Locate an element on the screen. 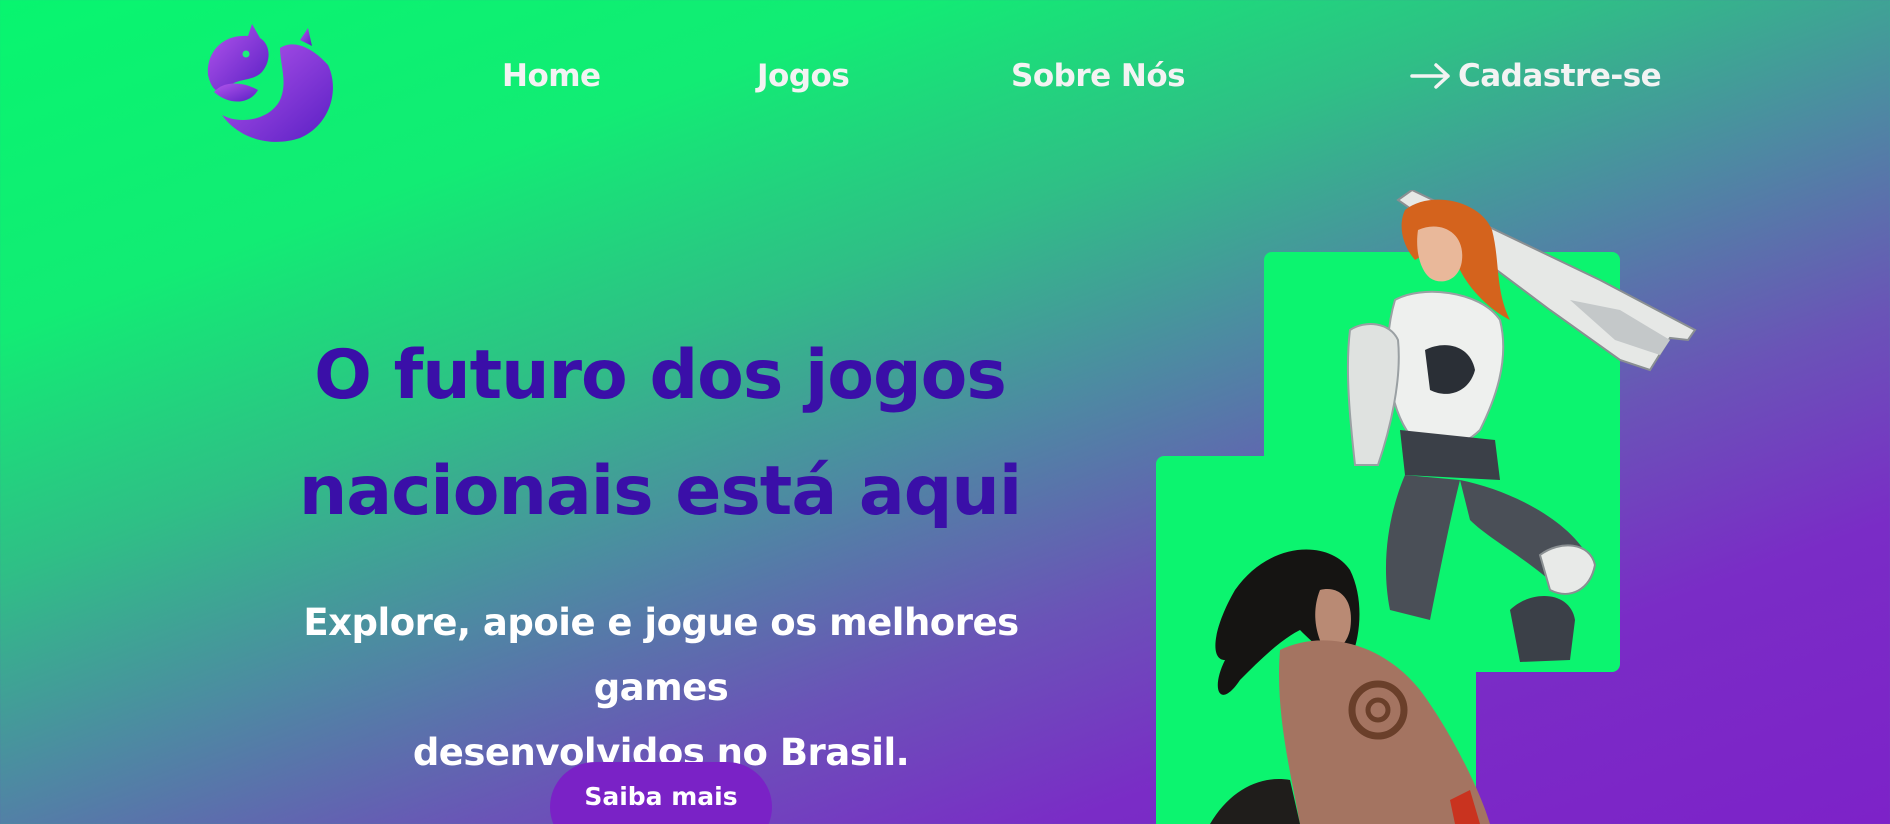 Image resolution: width=1890 pixels, height=824 pixels. nav-home-link: Home is located at coordinates (551, 76).